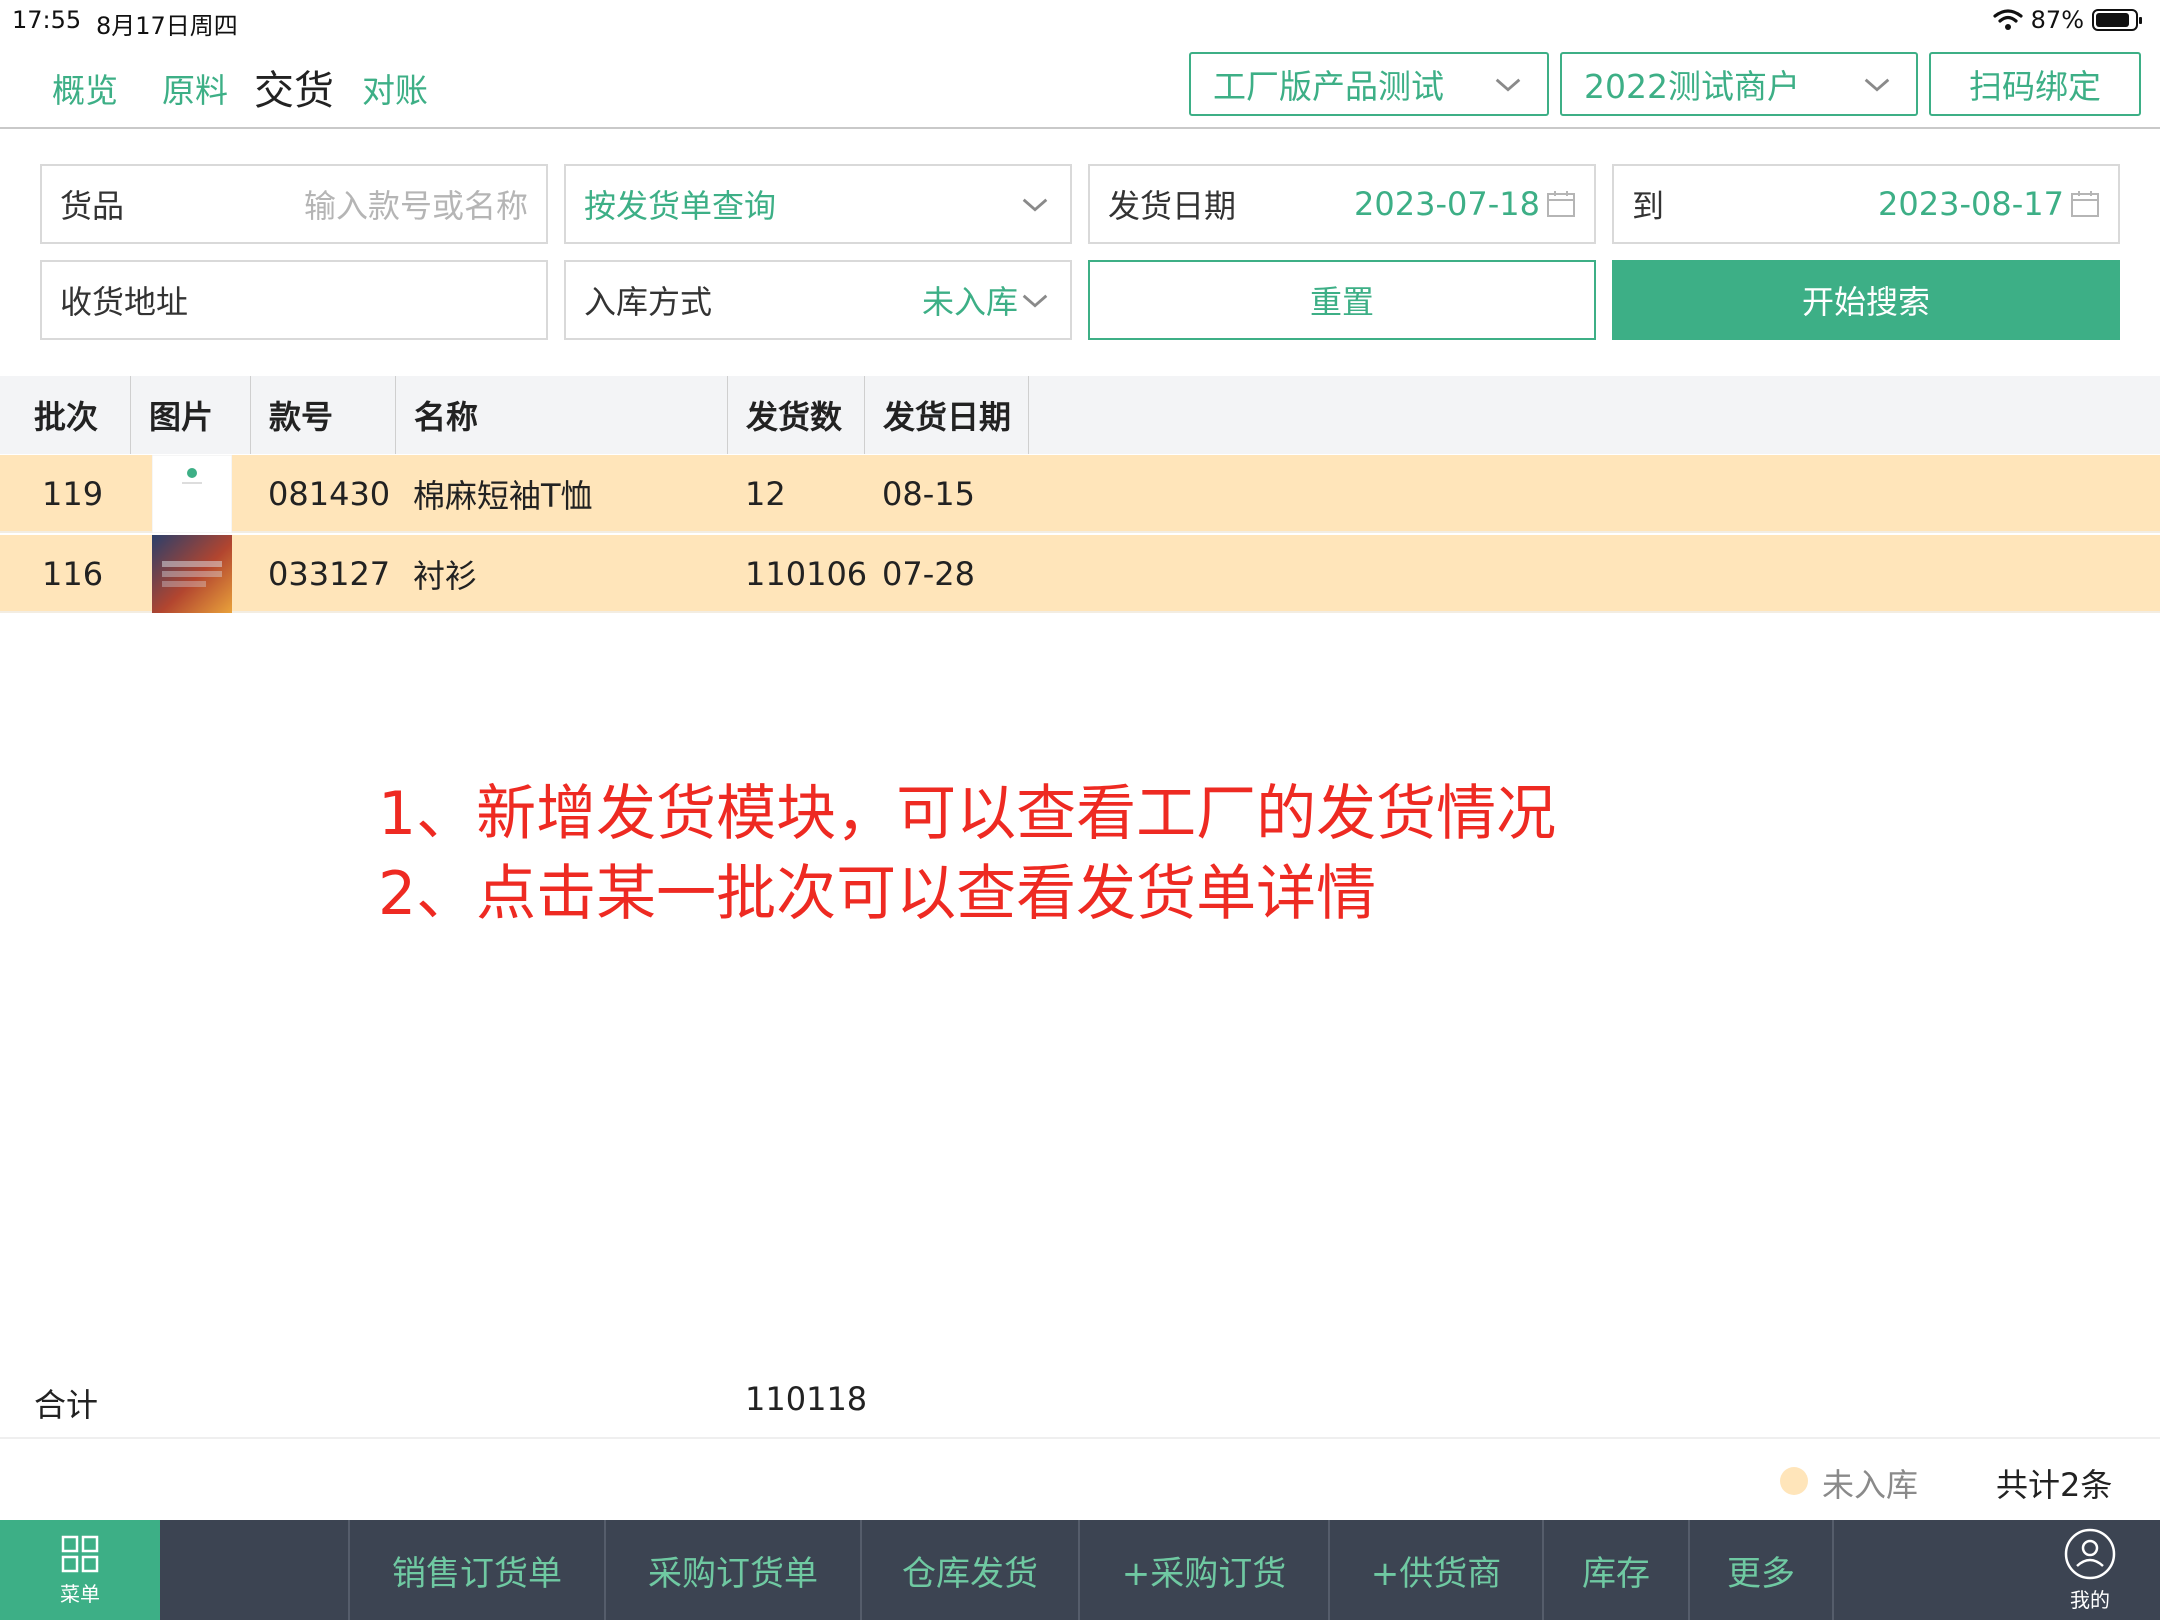 This screenshot has width=2160, height=1620. What do you see at coordinates (1203, 1570) in the screenshot?
I see `nav-add-purchase: +采购订货` at bounding box center [1203, 1570].